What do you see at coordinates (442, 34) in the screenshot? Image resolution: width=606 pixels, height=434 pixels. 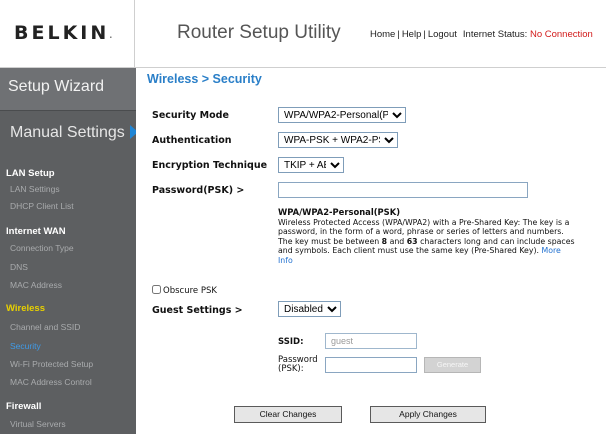 I see `logout-link: Logout` at bounding box center [442, 34].